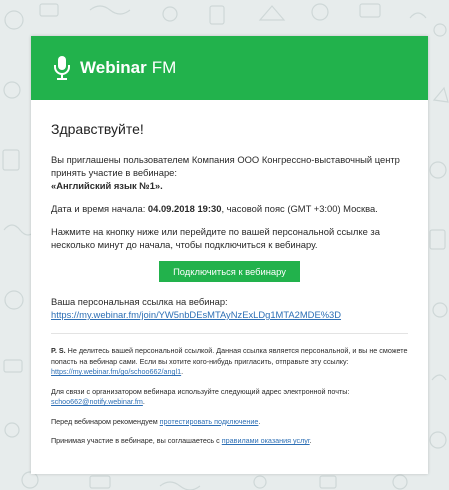 The image size is (449, 490). I want to click on webinar-title: «Английский язык №1»., so click(107, 185).